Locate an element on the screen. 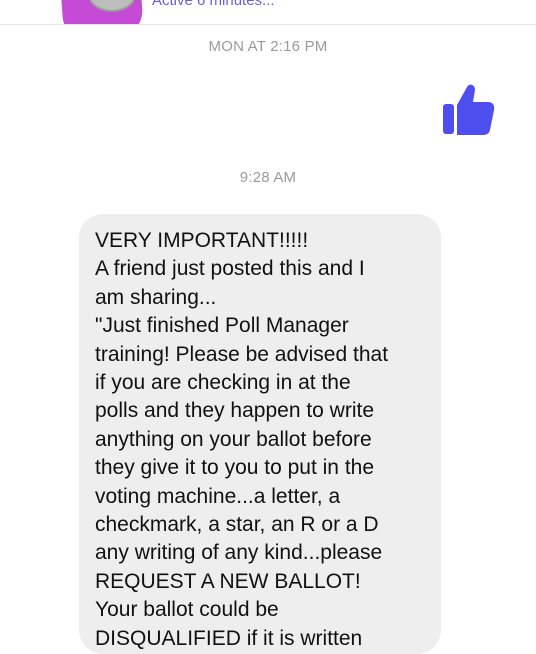 This screenshot has height=654, width=536. header-divider is located at coordinates (268, 24).